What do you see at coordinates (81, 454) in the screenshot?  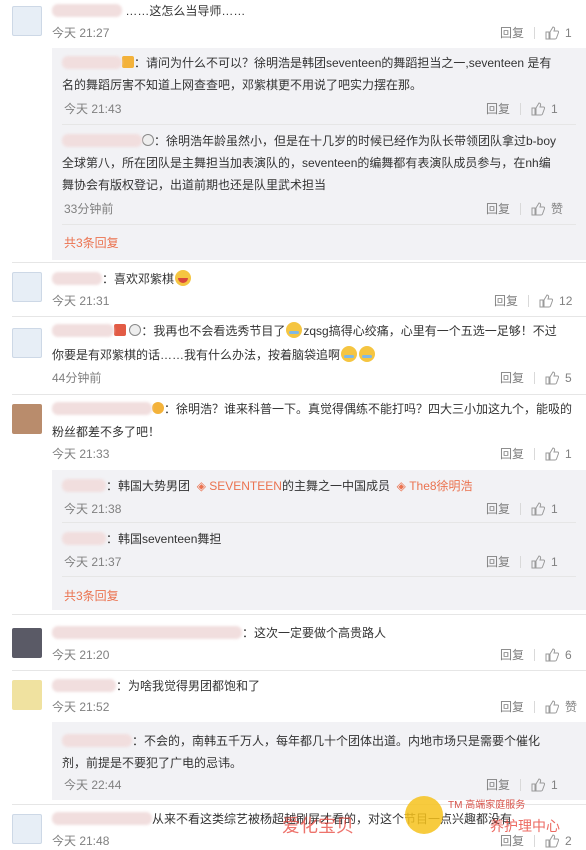 I see `timestamp: 今天 21:33` at bounding box center [81, 454].